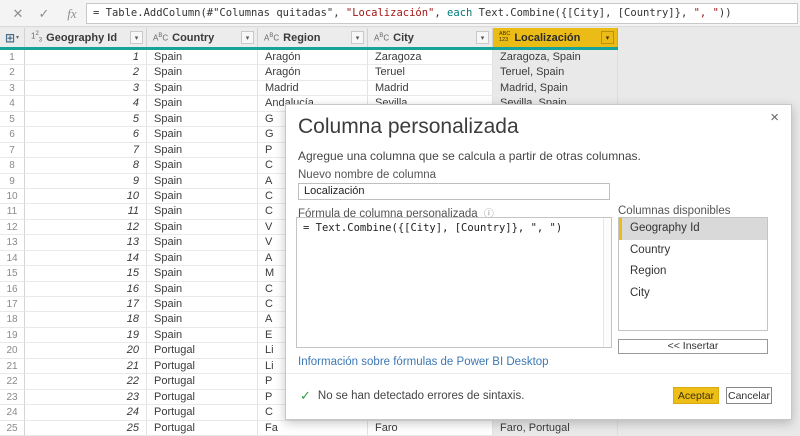 Image resolution: width=800 pixels, height=436 pixels. I want to click on insert-button: << Insertar, so click(693, 346).